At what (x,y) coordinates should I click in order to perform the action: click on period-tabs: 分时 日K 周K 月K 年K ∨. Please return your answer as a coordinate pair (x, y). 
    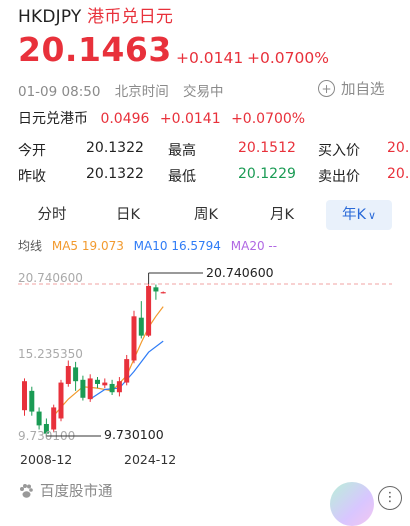
    Looking at the image, I should click on (205, 215).